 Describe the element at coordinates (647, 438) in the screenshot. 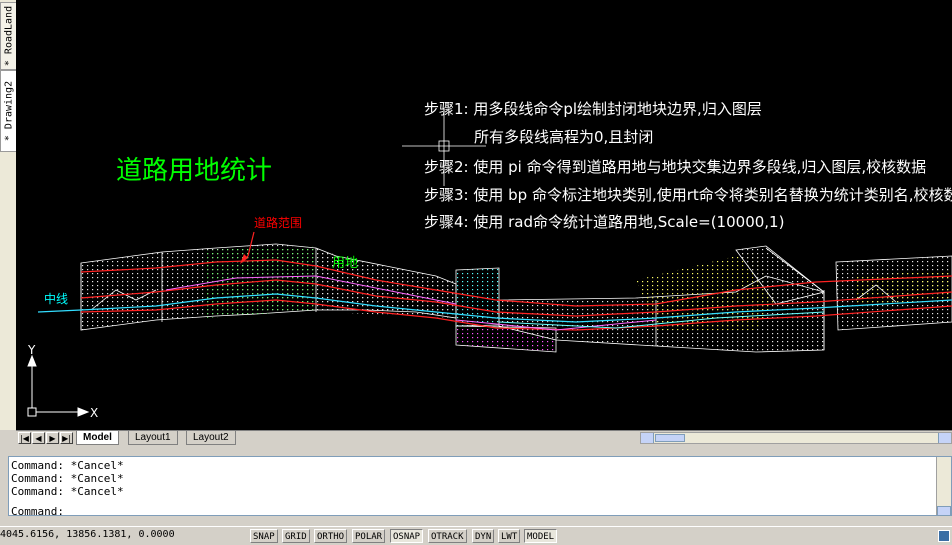

I see `scroll-left-arrow-icon` at that location.